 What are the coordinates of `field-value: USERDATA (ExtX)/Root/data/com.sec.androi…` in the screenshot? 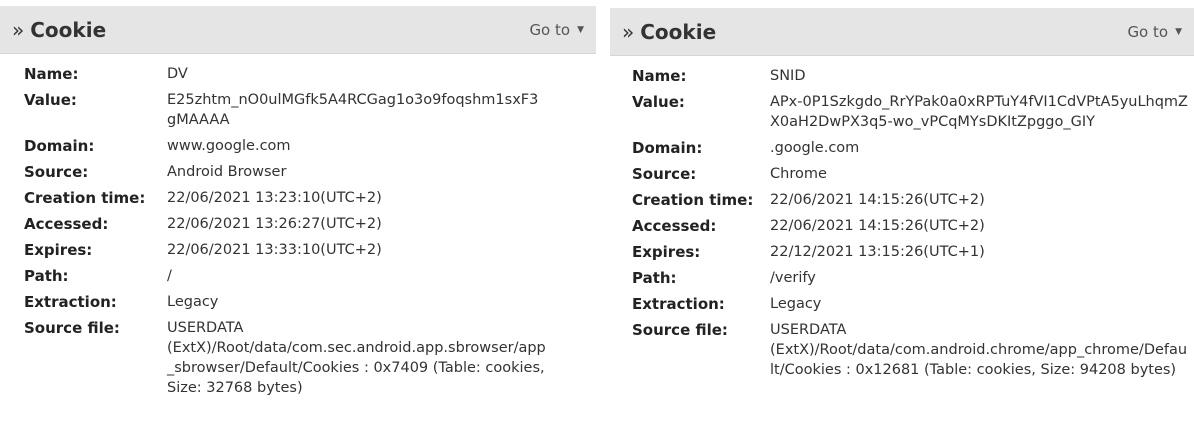 It's located at (356, 358).